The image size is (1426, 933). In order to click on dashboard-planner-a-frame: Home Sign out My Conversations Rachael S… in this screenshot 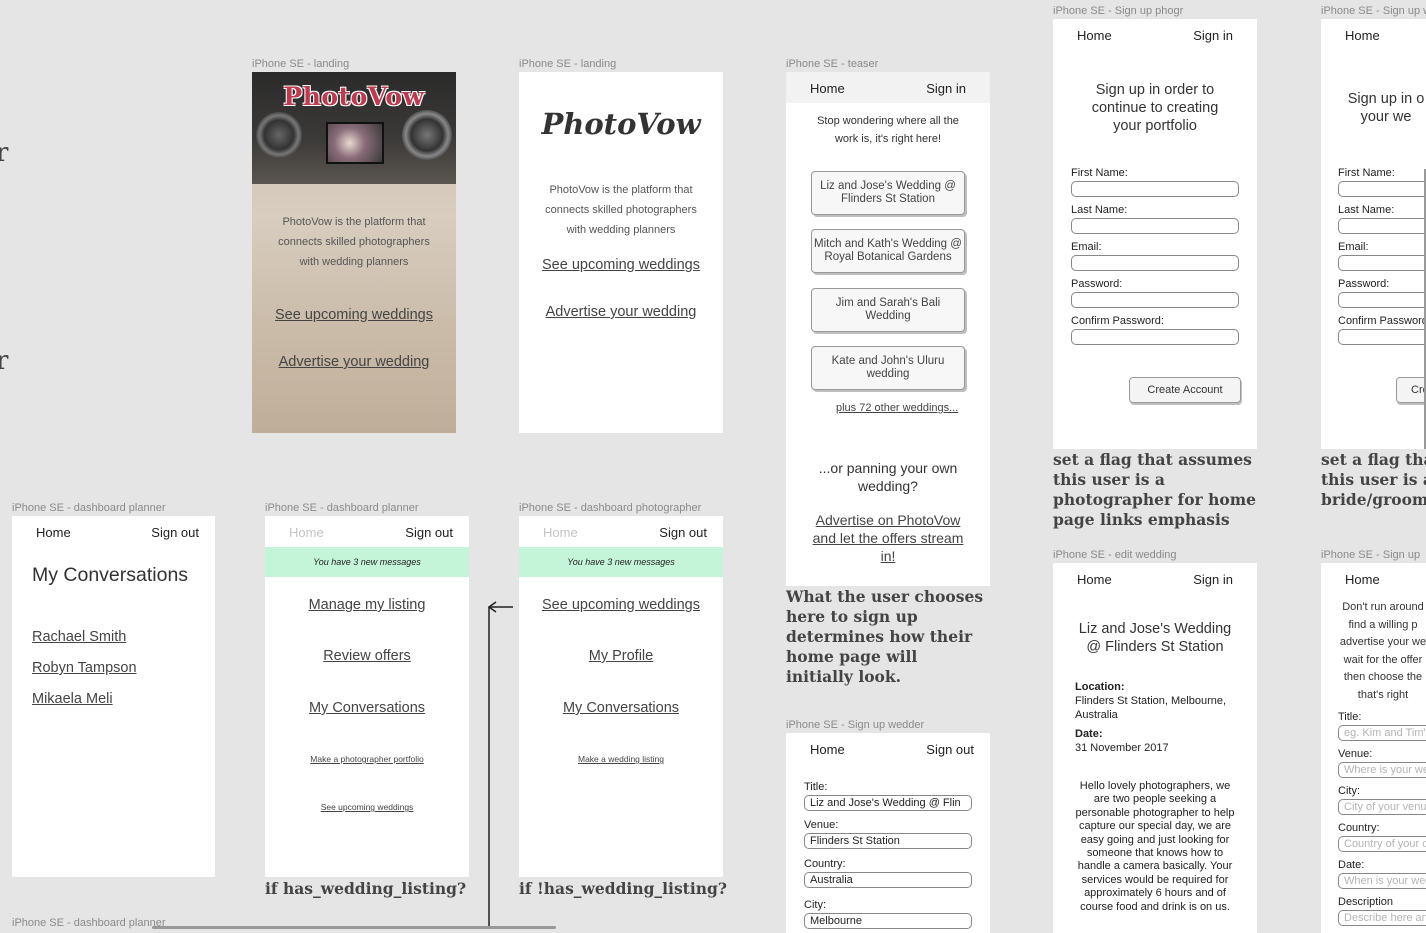, I will do `click(113, 696)`.